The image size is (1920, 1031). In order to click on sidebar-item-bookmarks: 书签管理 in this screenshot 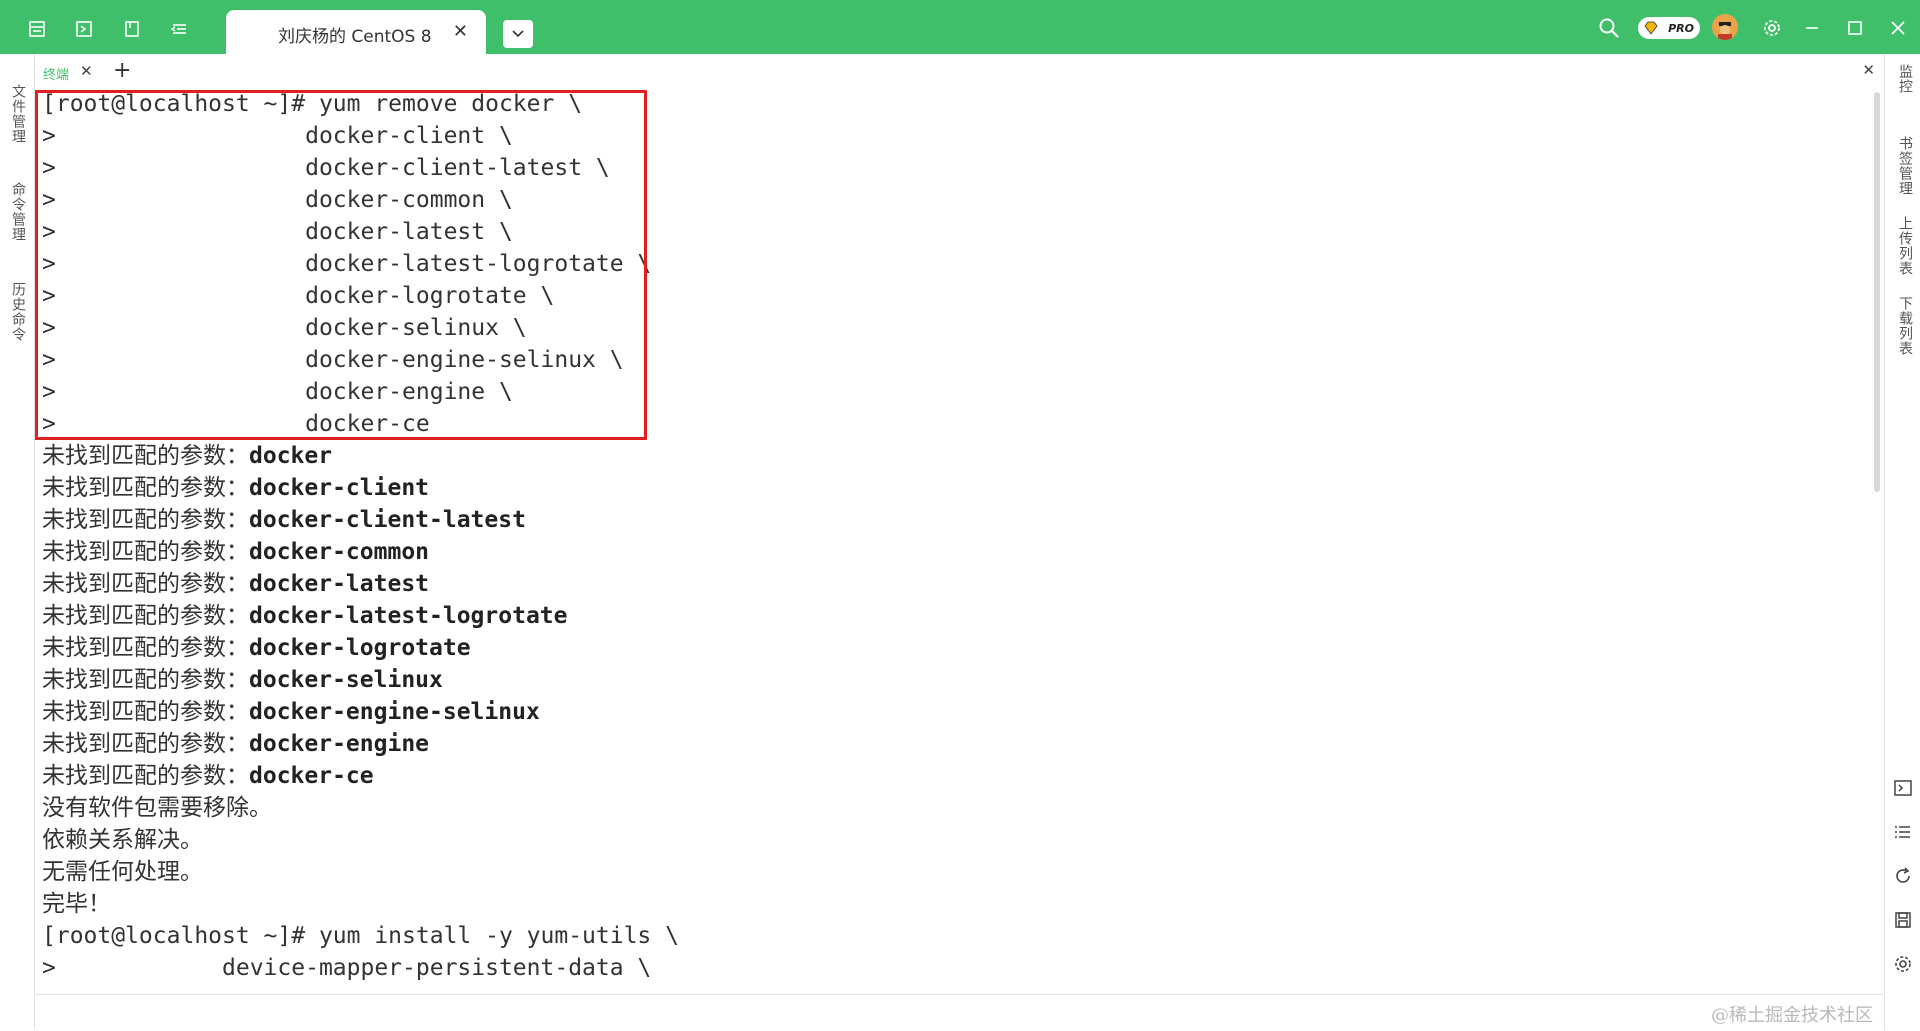, I will do `click(1905, 166)`.